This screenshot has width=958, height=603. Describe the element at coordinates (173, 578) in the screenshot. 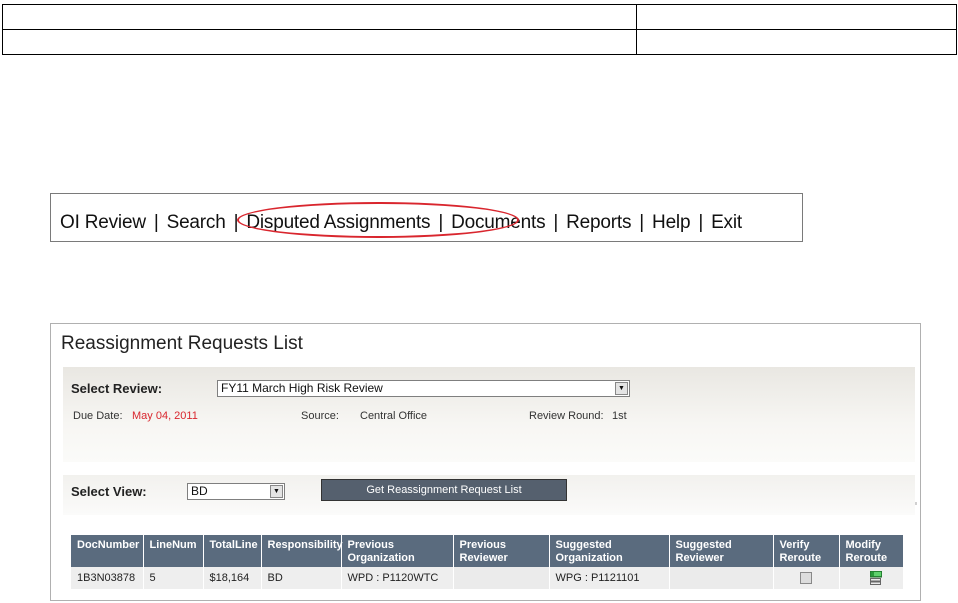

I see `cell-linenum: 5` at that location.